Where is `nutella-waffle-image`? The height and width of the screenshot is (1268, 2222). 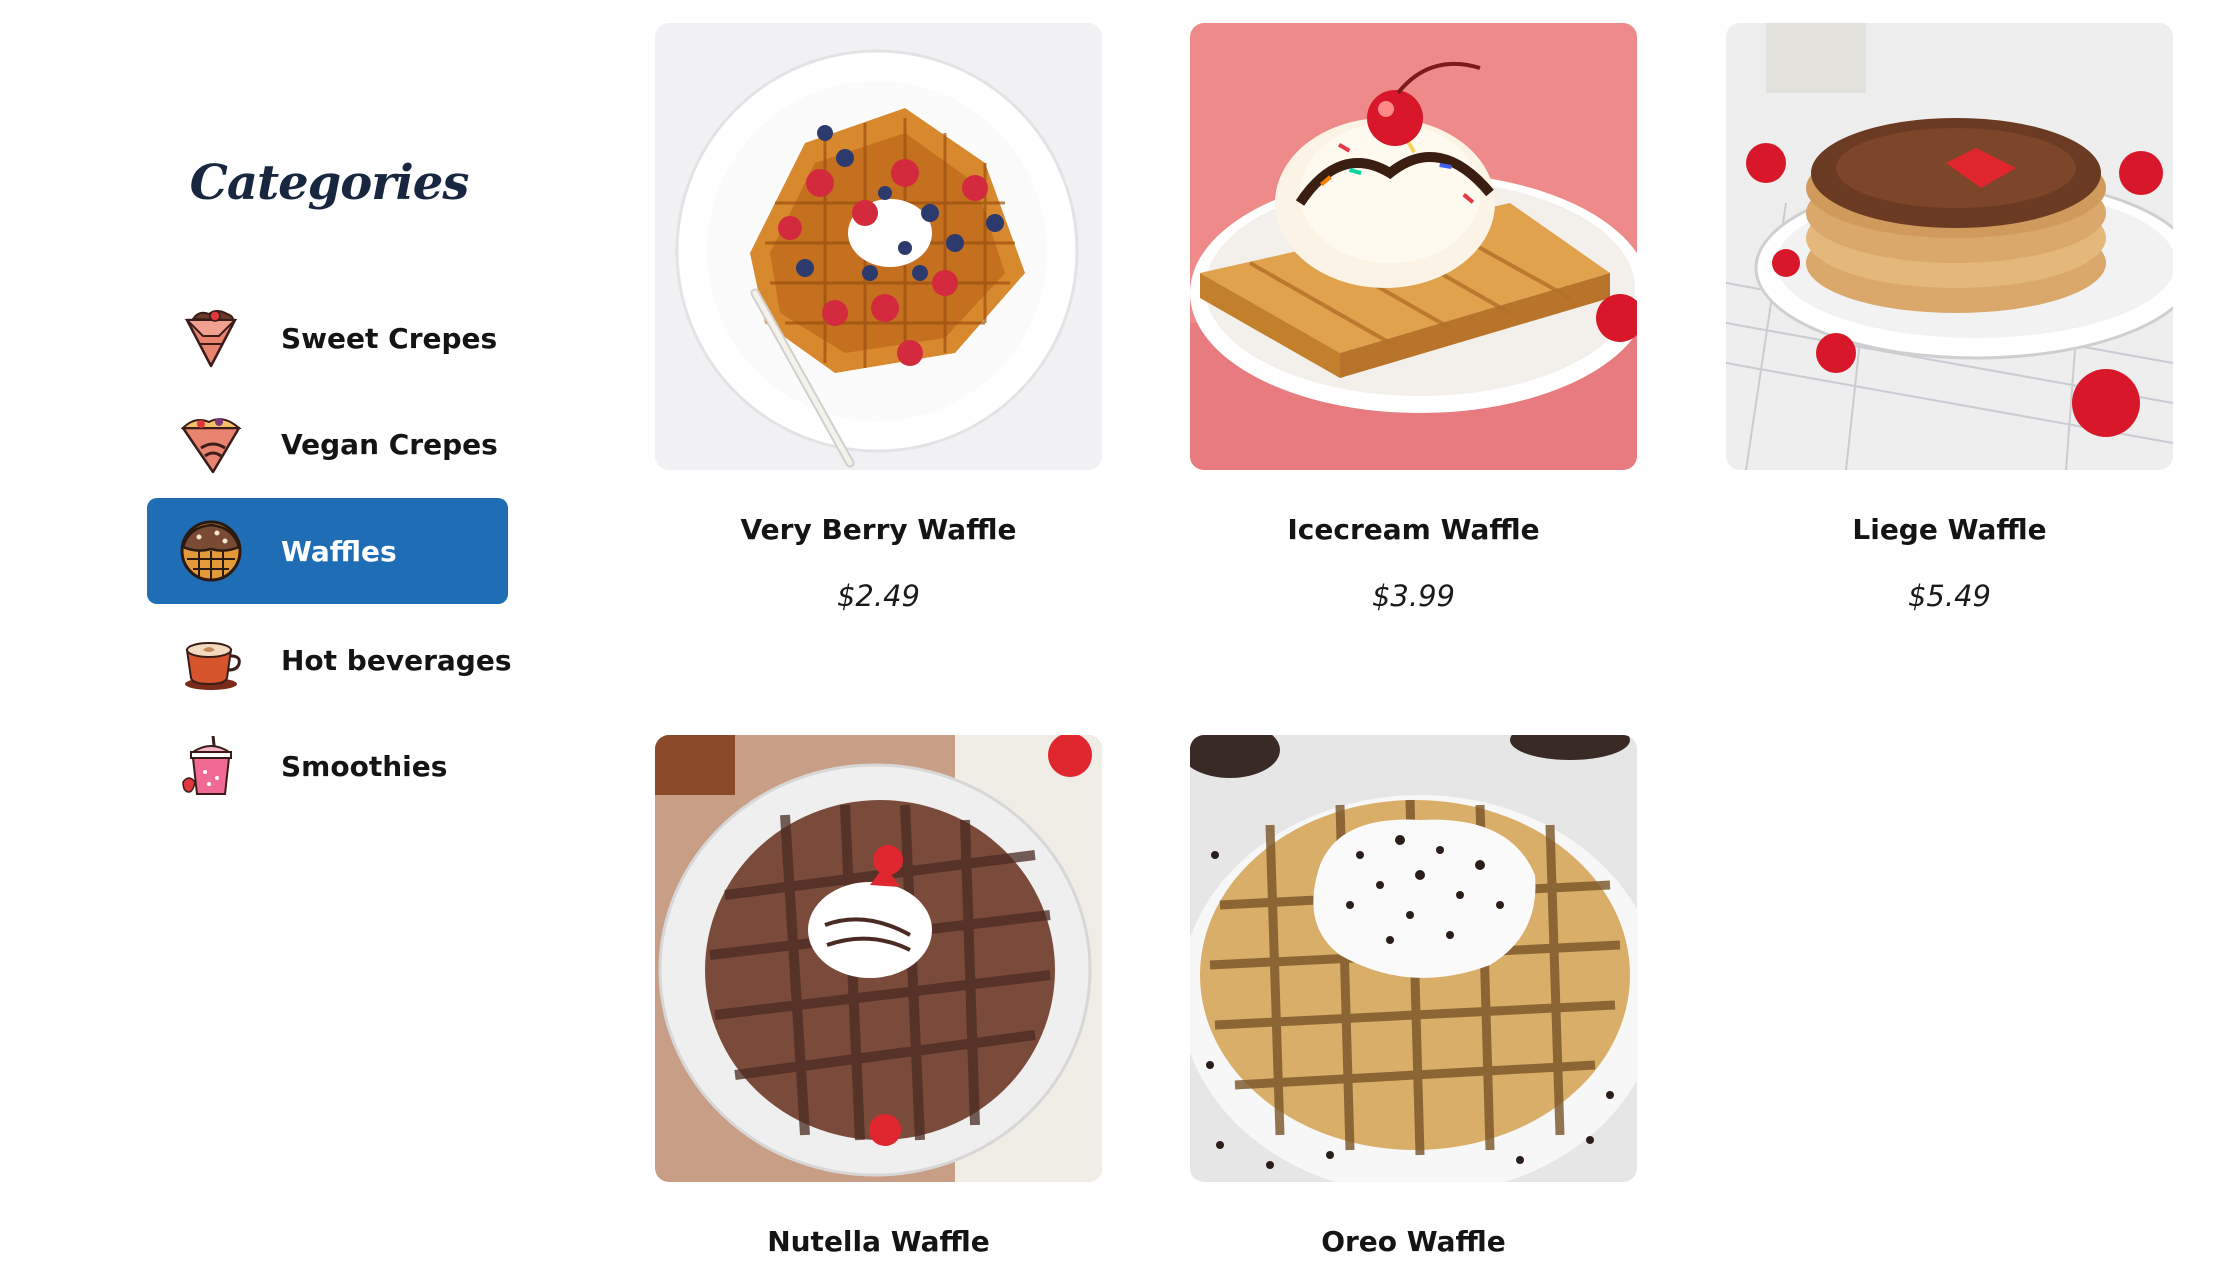
nutella-waffle-image is located at coordinates (878, 958).